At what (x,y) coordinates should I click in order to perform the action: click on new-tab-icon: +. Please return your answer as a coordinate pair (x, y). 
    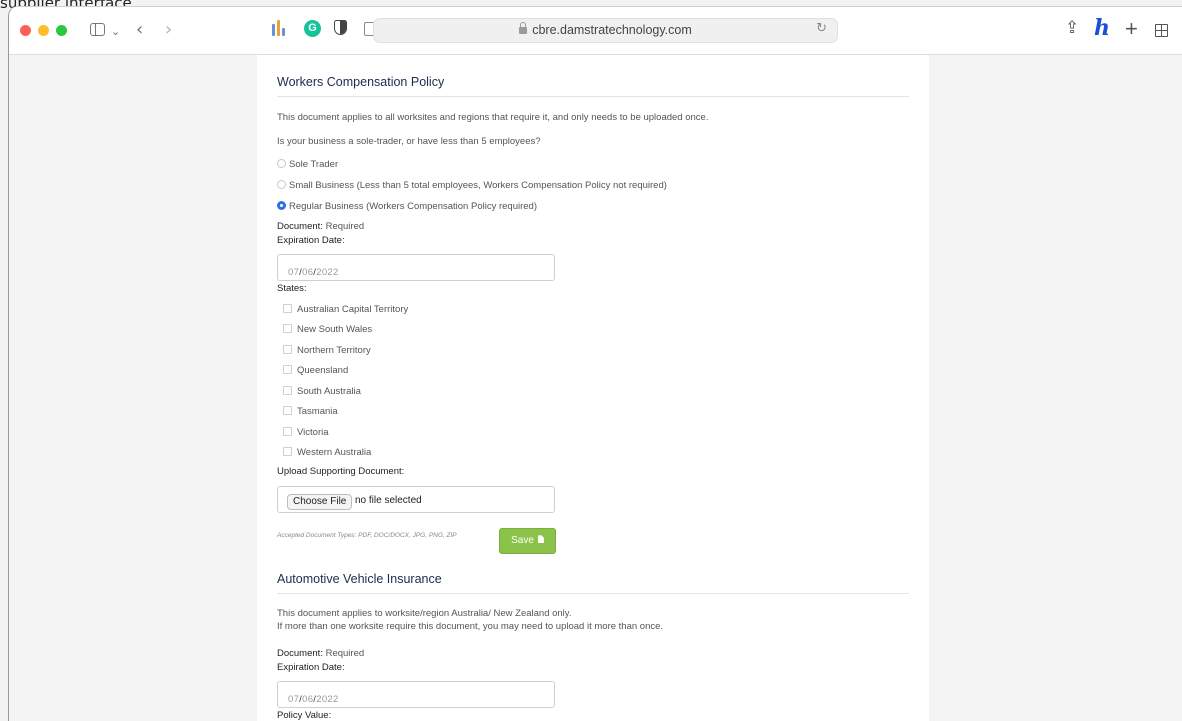
    Looking at the image, I should click on (1131, 29).